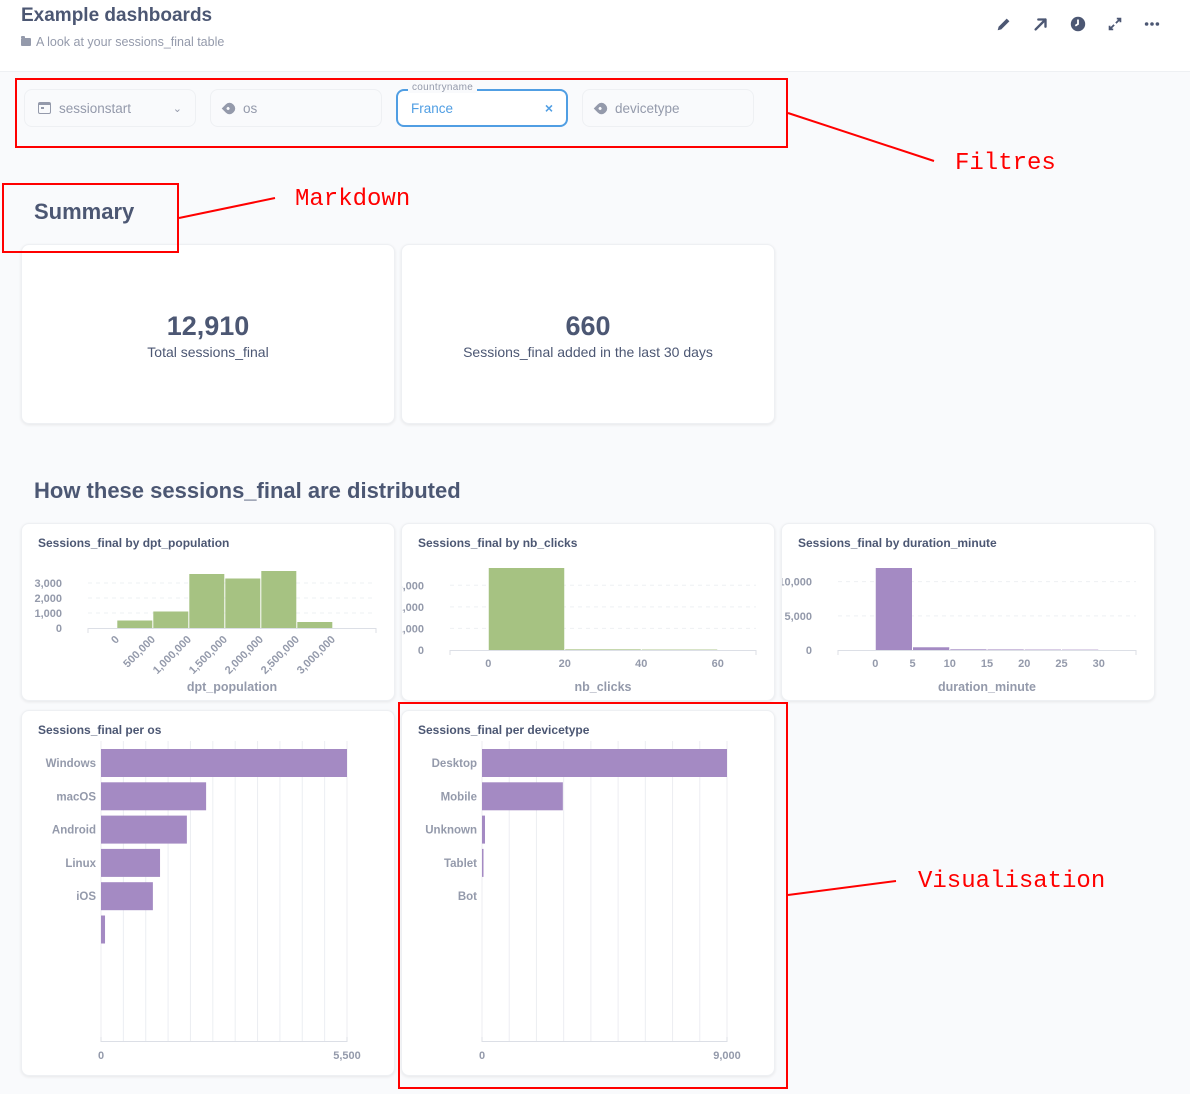 This screenshot has height=1094, width=1190. Describe the element at coordinates (227, 208) in the screenshot. I see `annotation-line-markdown` at that location.